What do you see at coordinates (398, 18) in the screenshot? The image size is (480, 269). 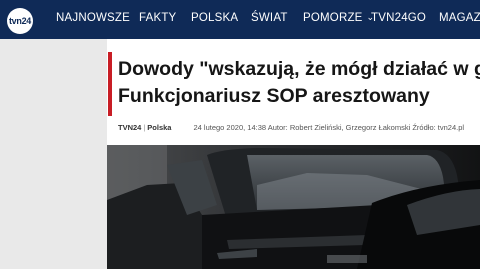 I see `nav-item-tvn24go: TVN24GO` at bounding box center [398, 18].